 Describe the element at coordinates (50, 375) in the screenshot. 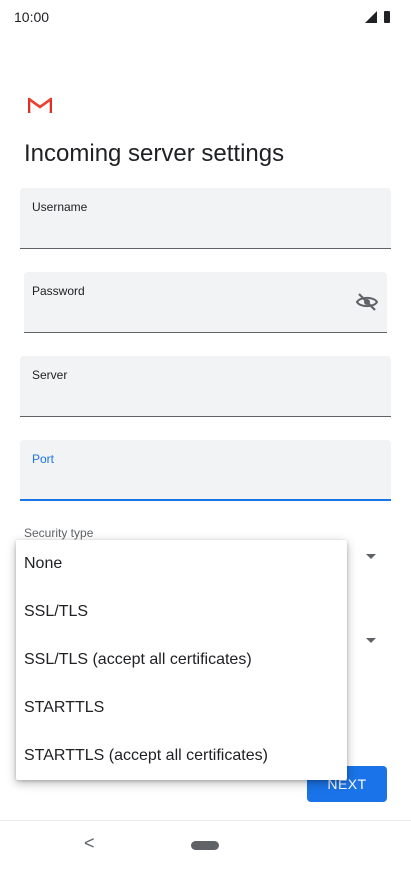

I see `server-label: Server` at that location.